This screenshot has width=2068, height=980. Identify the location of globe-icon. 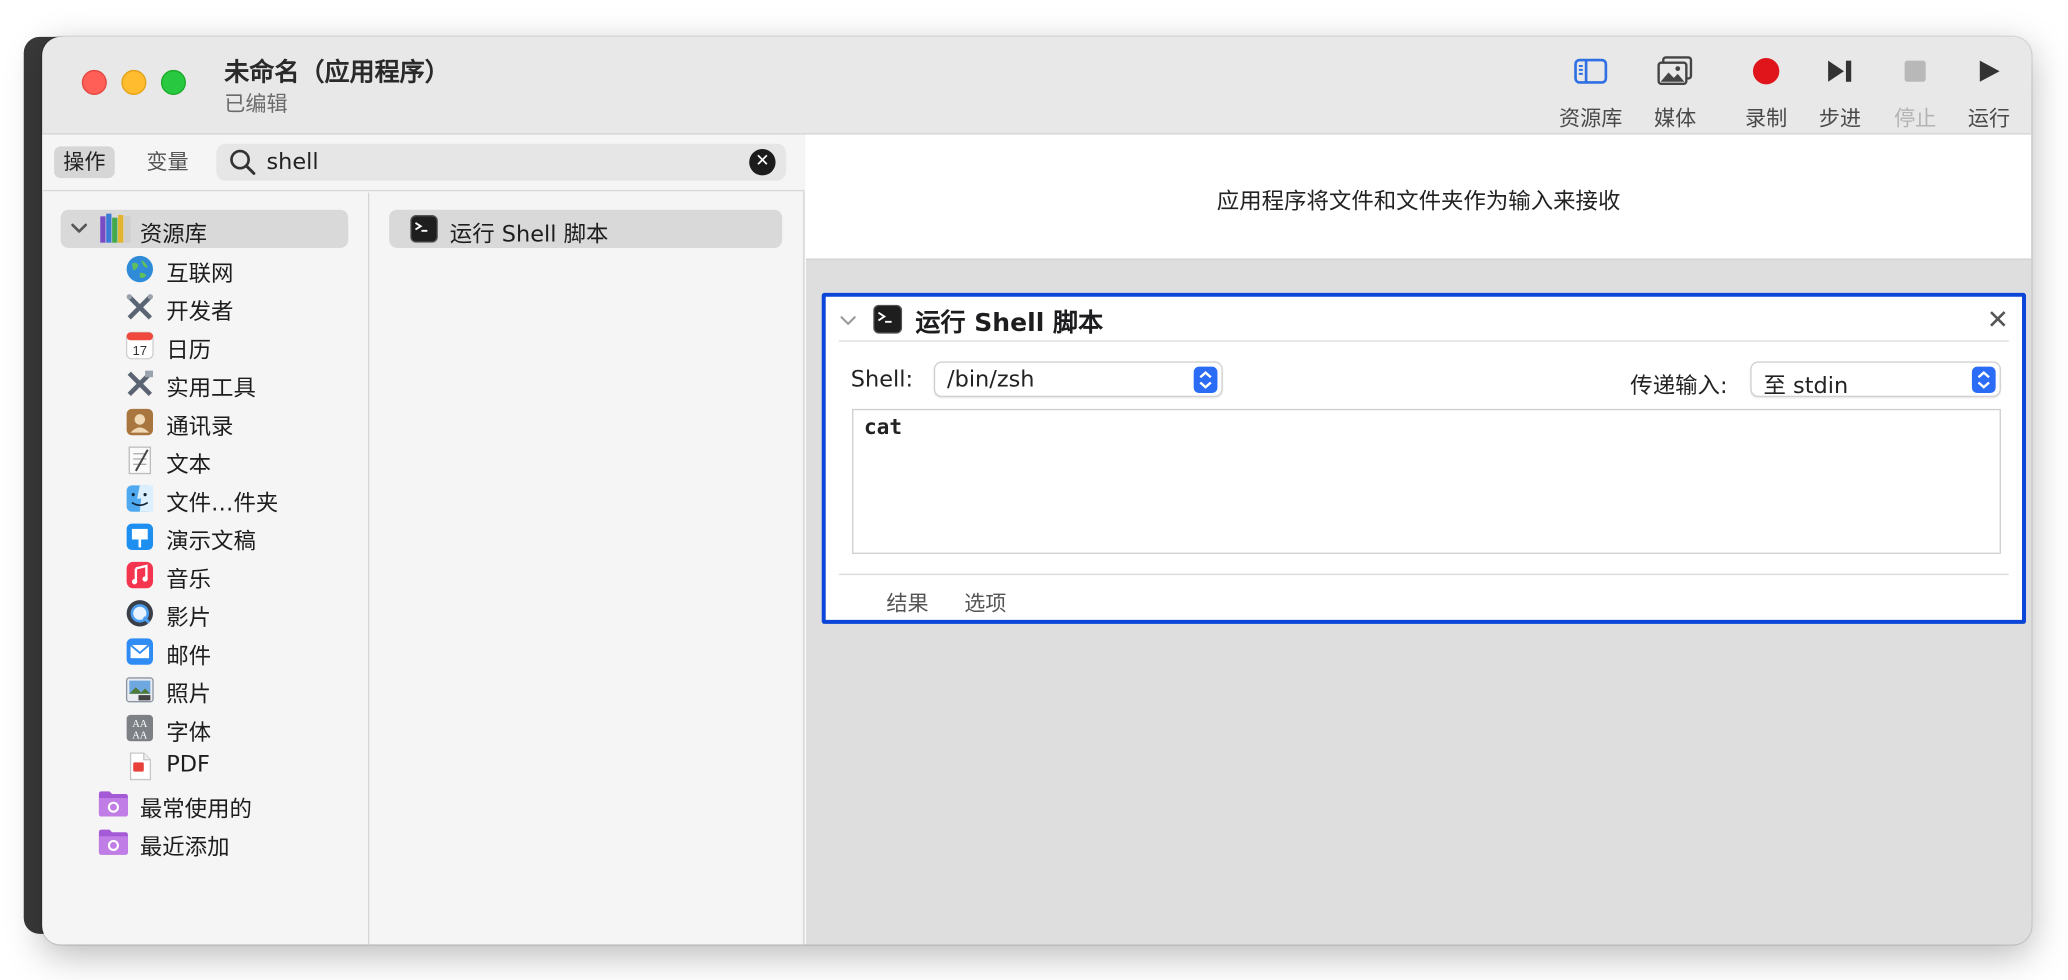
(140, 269).